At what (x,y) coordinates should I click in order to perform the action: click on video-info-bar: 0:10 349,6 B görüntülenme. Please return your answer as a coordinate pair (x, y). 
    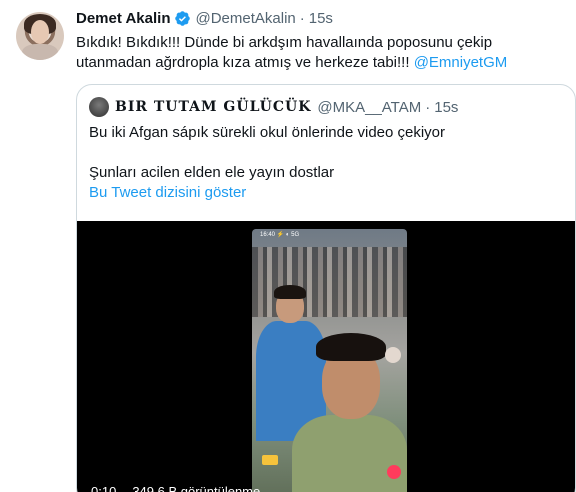
    Looking at the image, I should click on (175, 488).